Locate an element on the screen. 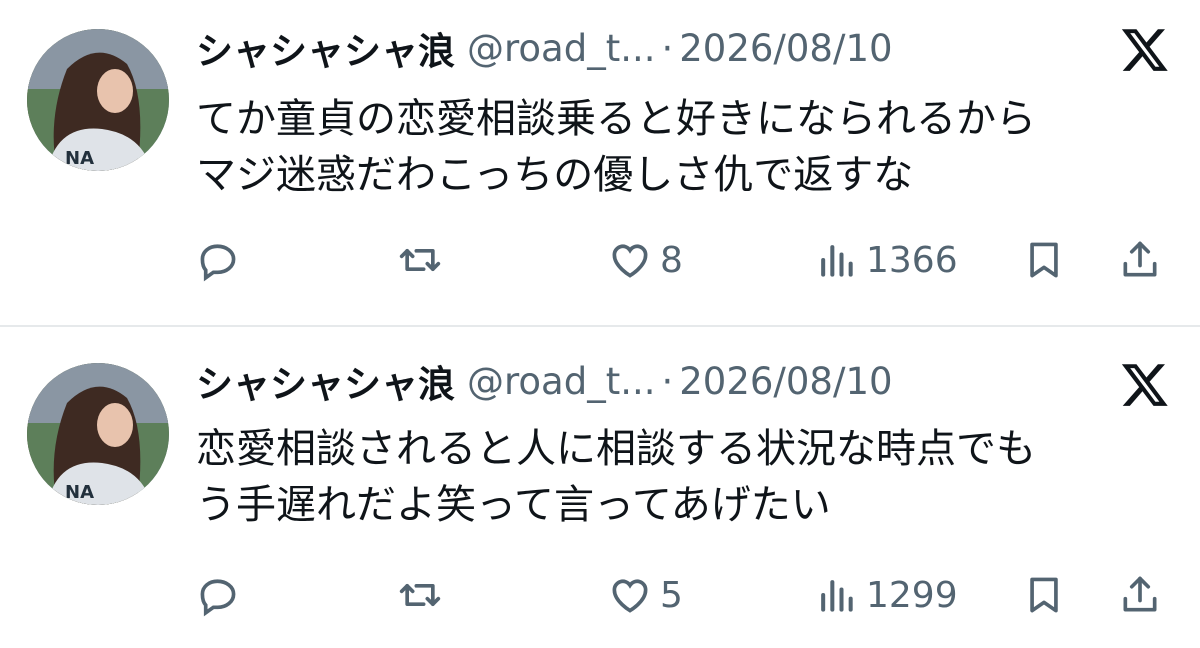  views-button: 1366 is located at coordinates (886, 260).